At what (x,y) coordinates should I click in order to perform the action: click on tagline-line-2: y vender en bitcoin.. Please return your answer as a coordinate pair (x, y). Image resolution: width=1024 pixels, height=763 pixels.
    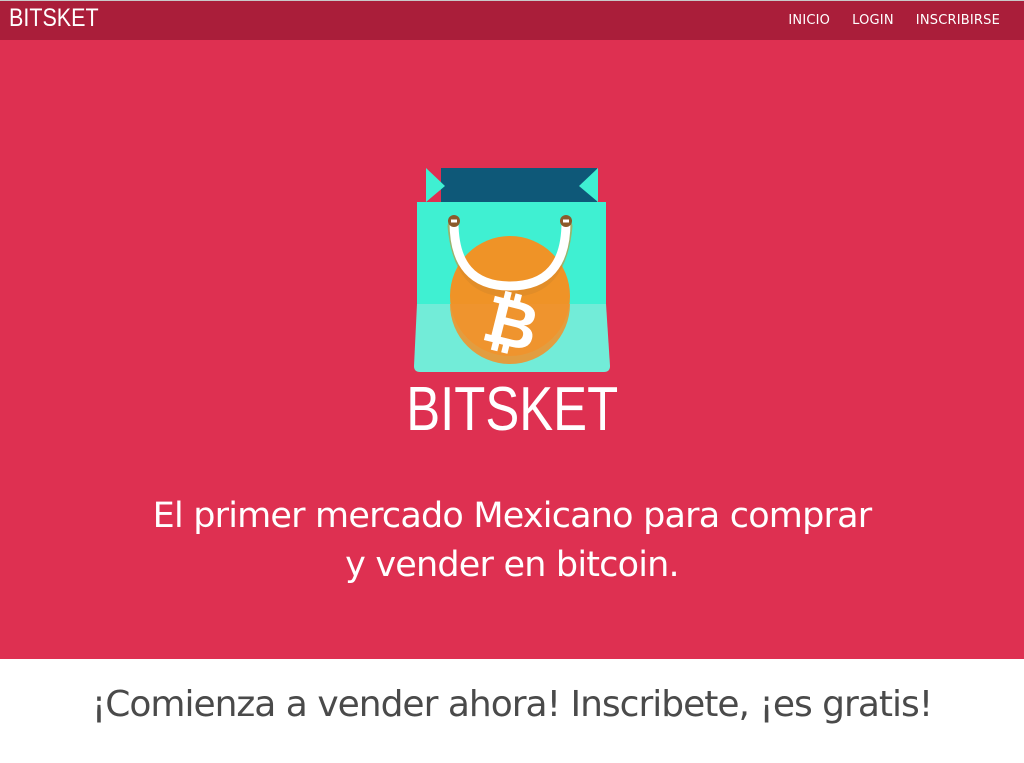
    Looking at the image, I should click on (512, 565).